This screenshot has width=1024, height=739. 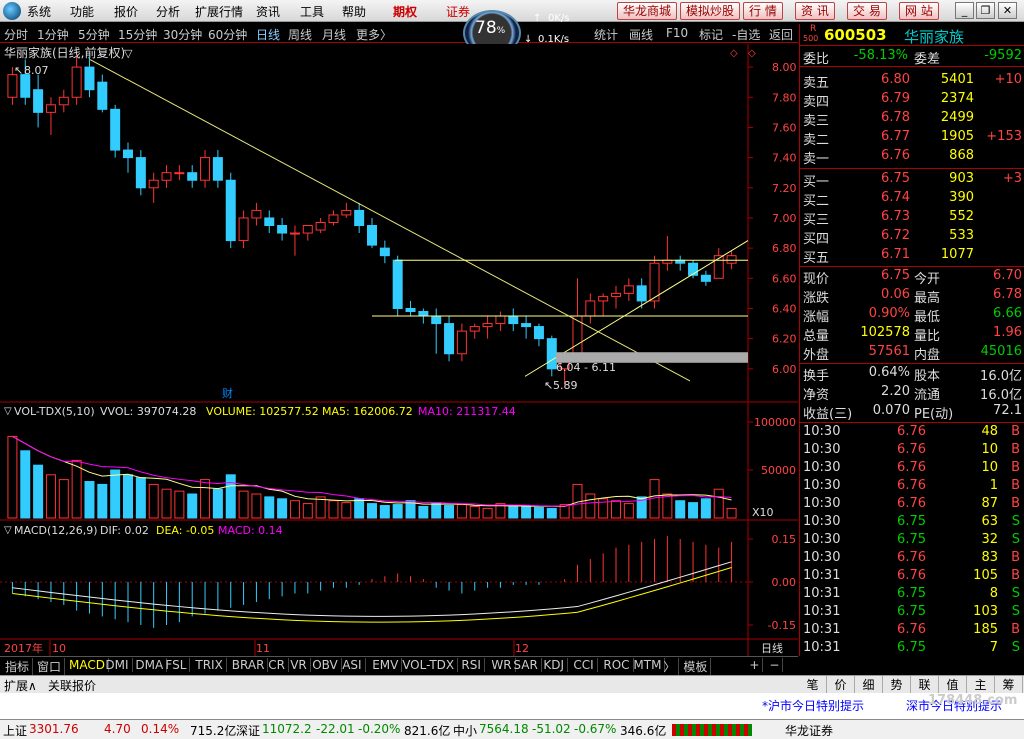 I want to click on tool-remove-watch: -自选, so click(x=746, y=34).